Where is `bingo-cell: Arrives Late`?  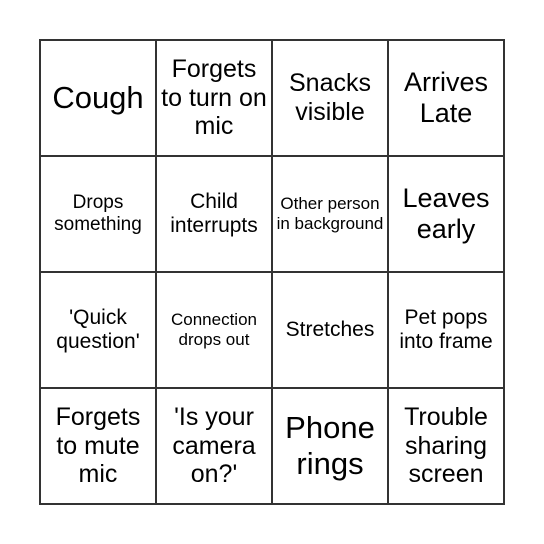 bingo-cell: Arrives Late is located at coordinates (446, 98).